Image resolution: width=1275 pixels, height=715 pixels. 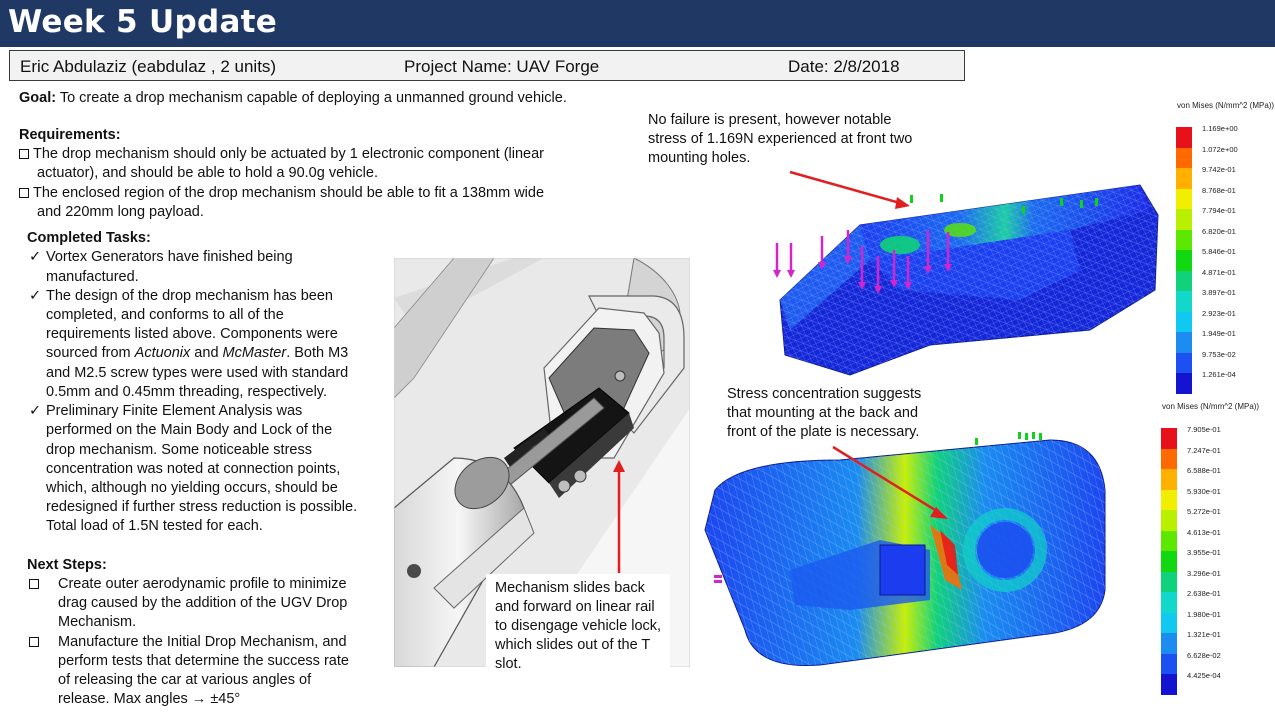 What do you see at coordinates (1219, 374) in the screenshot?
I see `legend-value: 1.261e-04` at bounding box center [1219, 374].